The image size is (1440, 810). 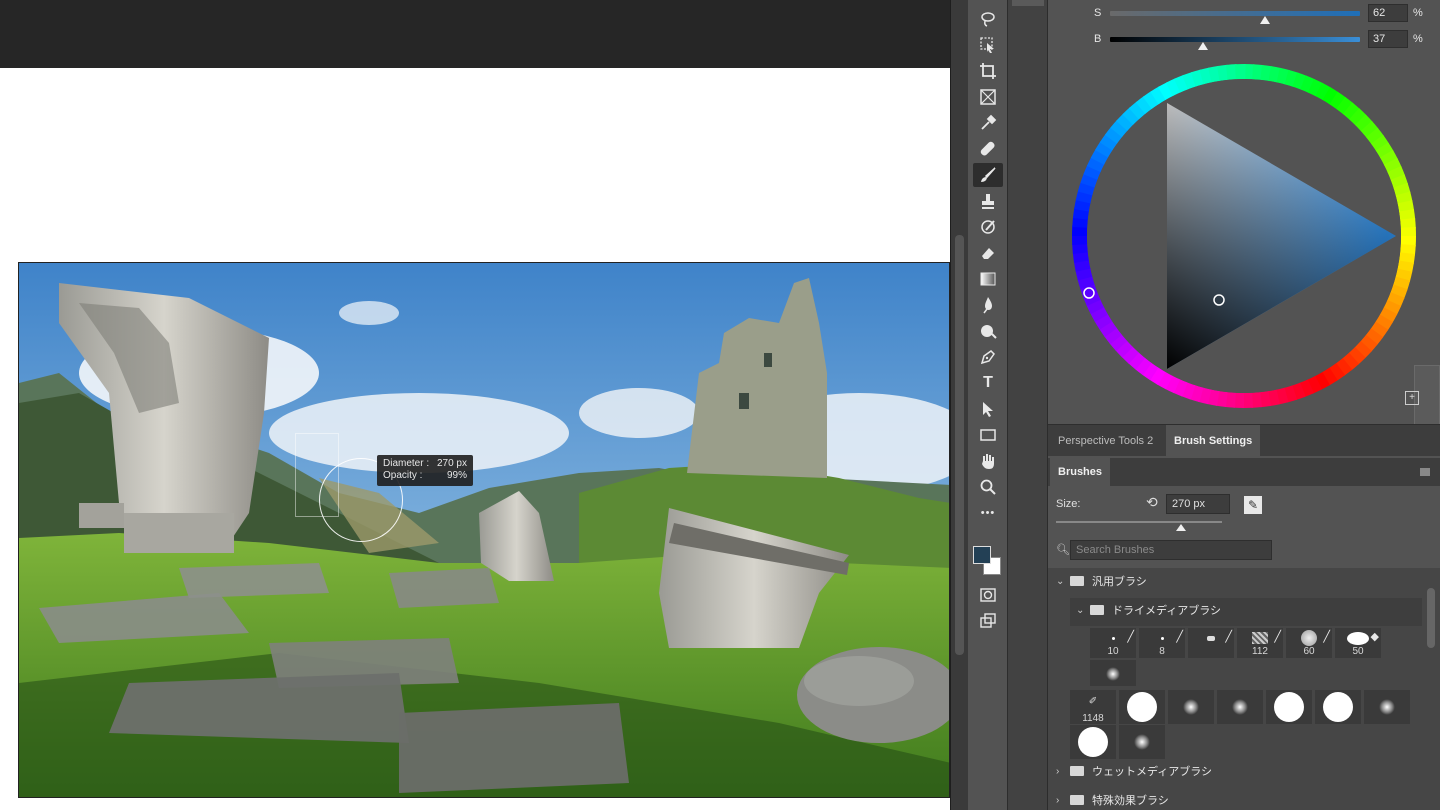 I want to click on brush-edit-icon: ✎, so click(x=1253, y=505).